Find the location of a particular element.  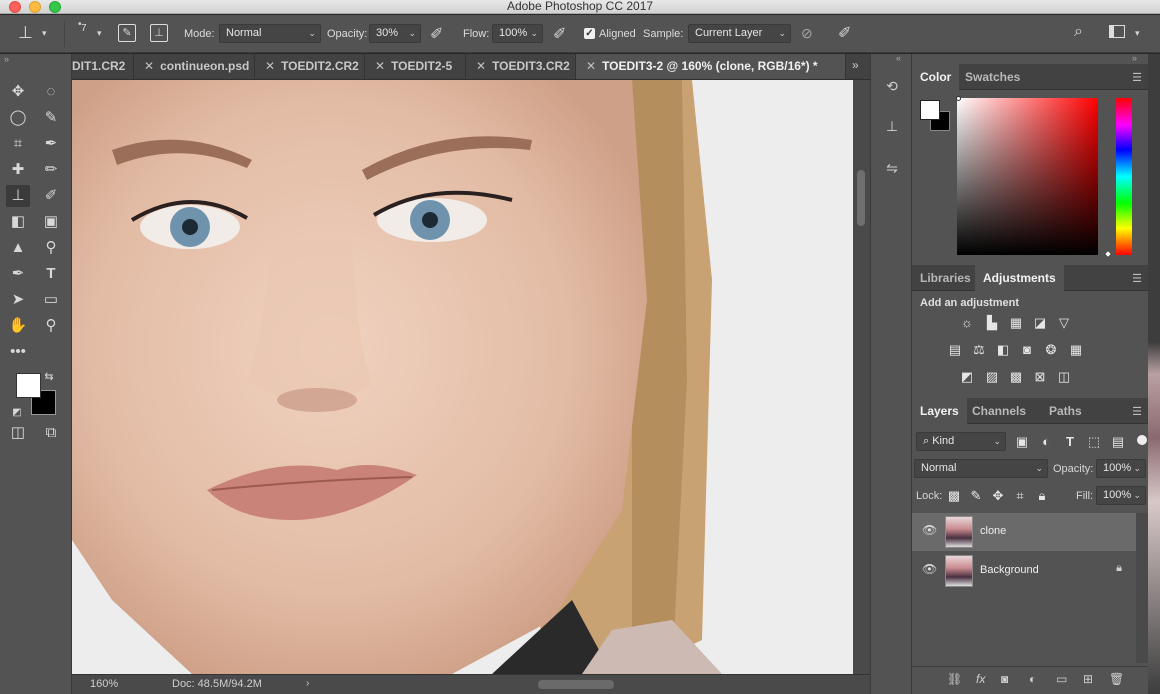

airbrush-icon: ✐ is located at coordinates (559, 34).